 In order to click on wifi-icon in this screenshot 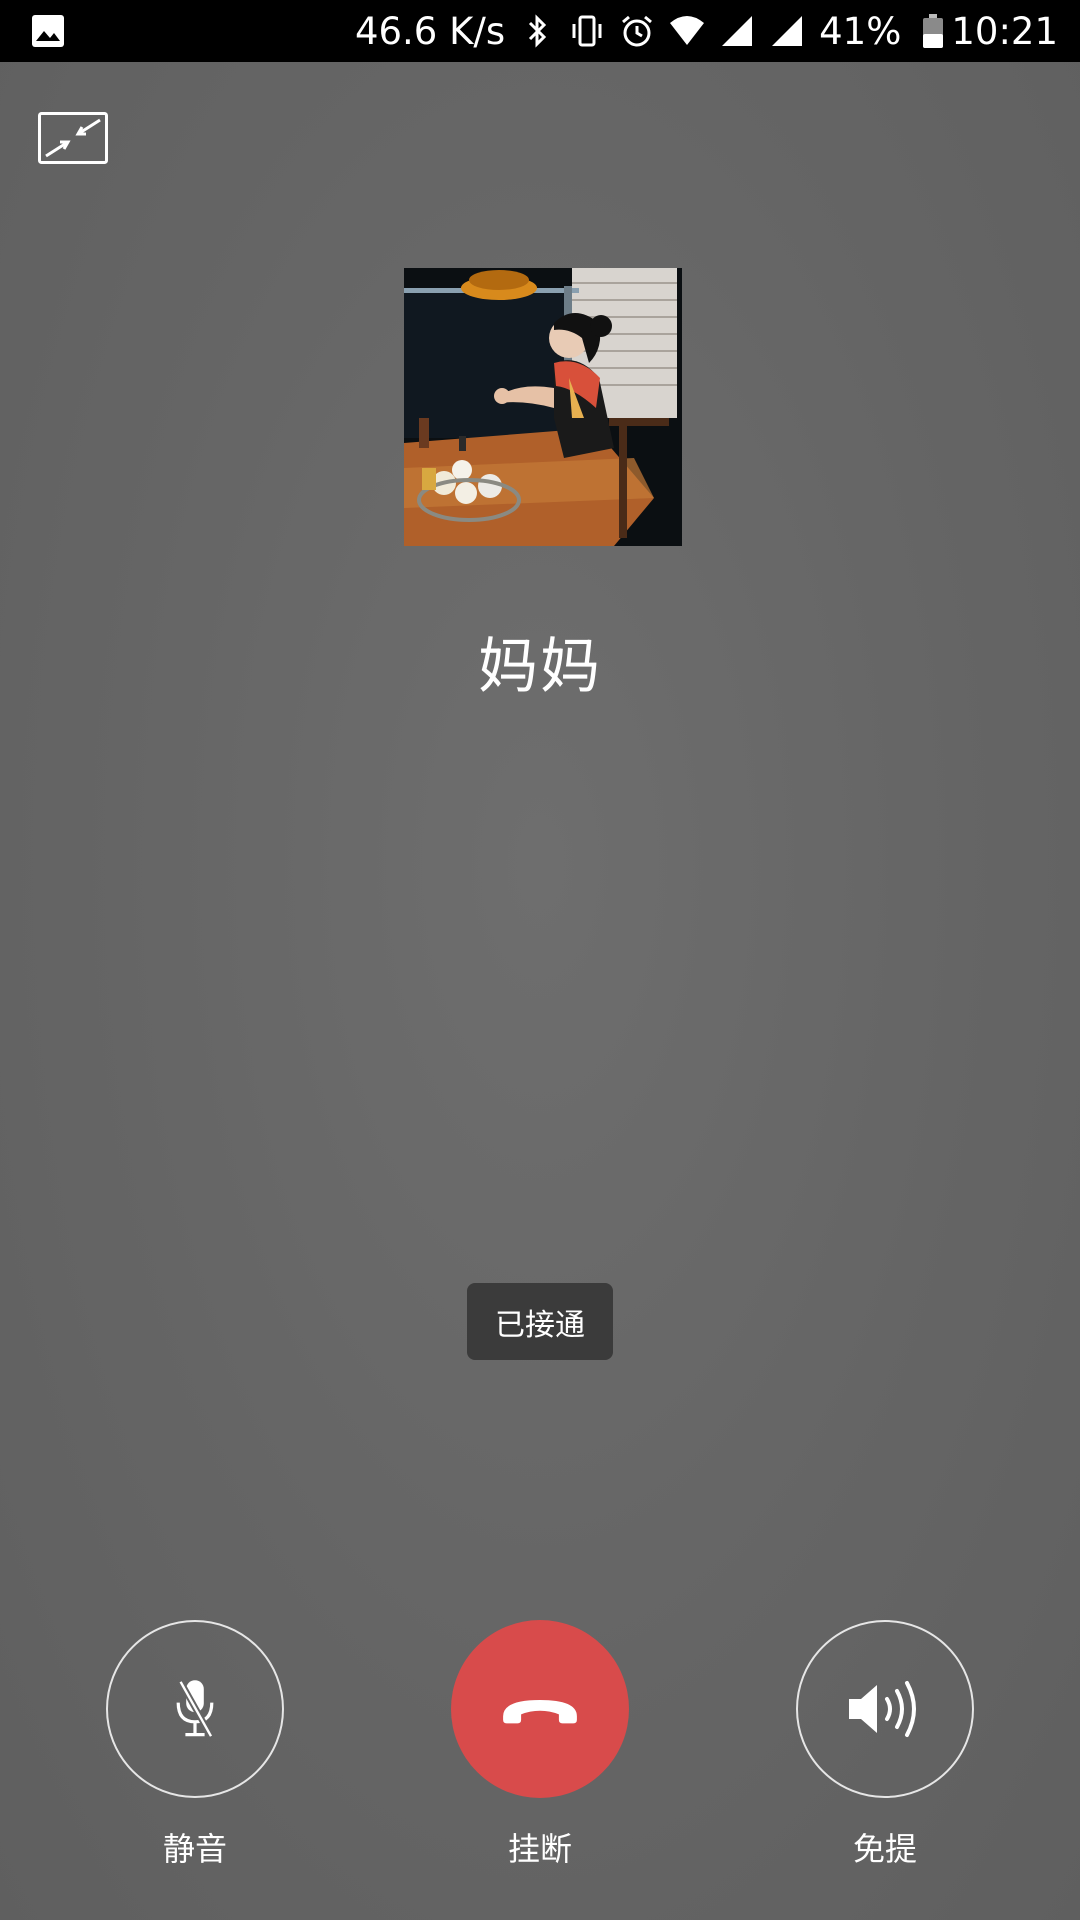, I will do `click(687, 31)`.